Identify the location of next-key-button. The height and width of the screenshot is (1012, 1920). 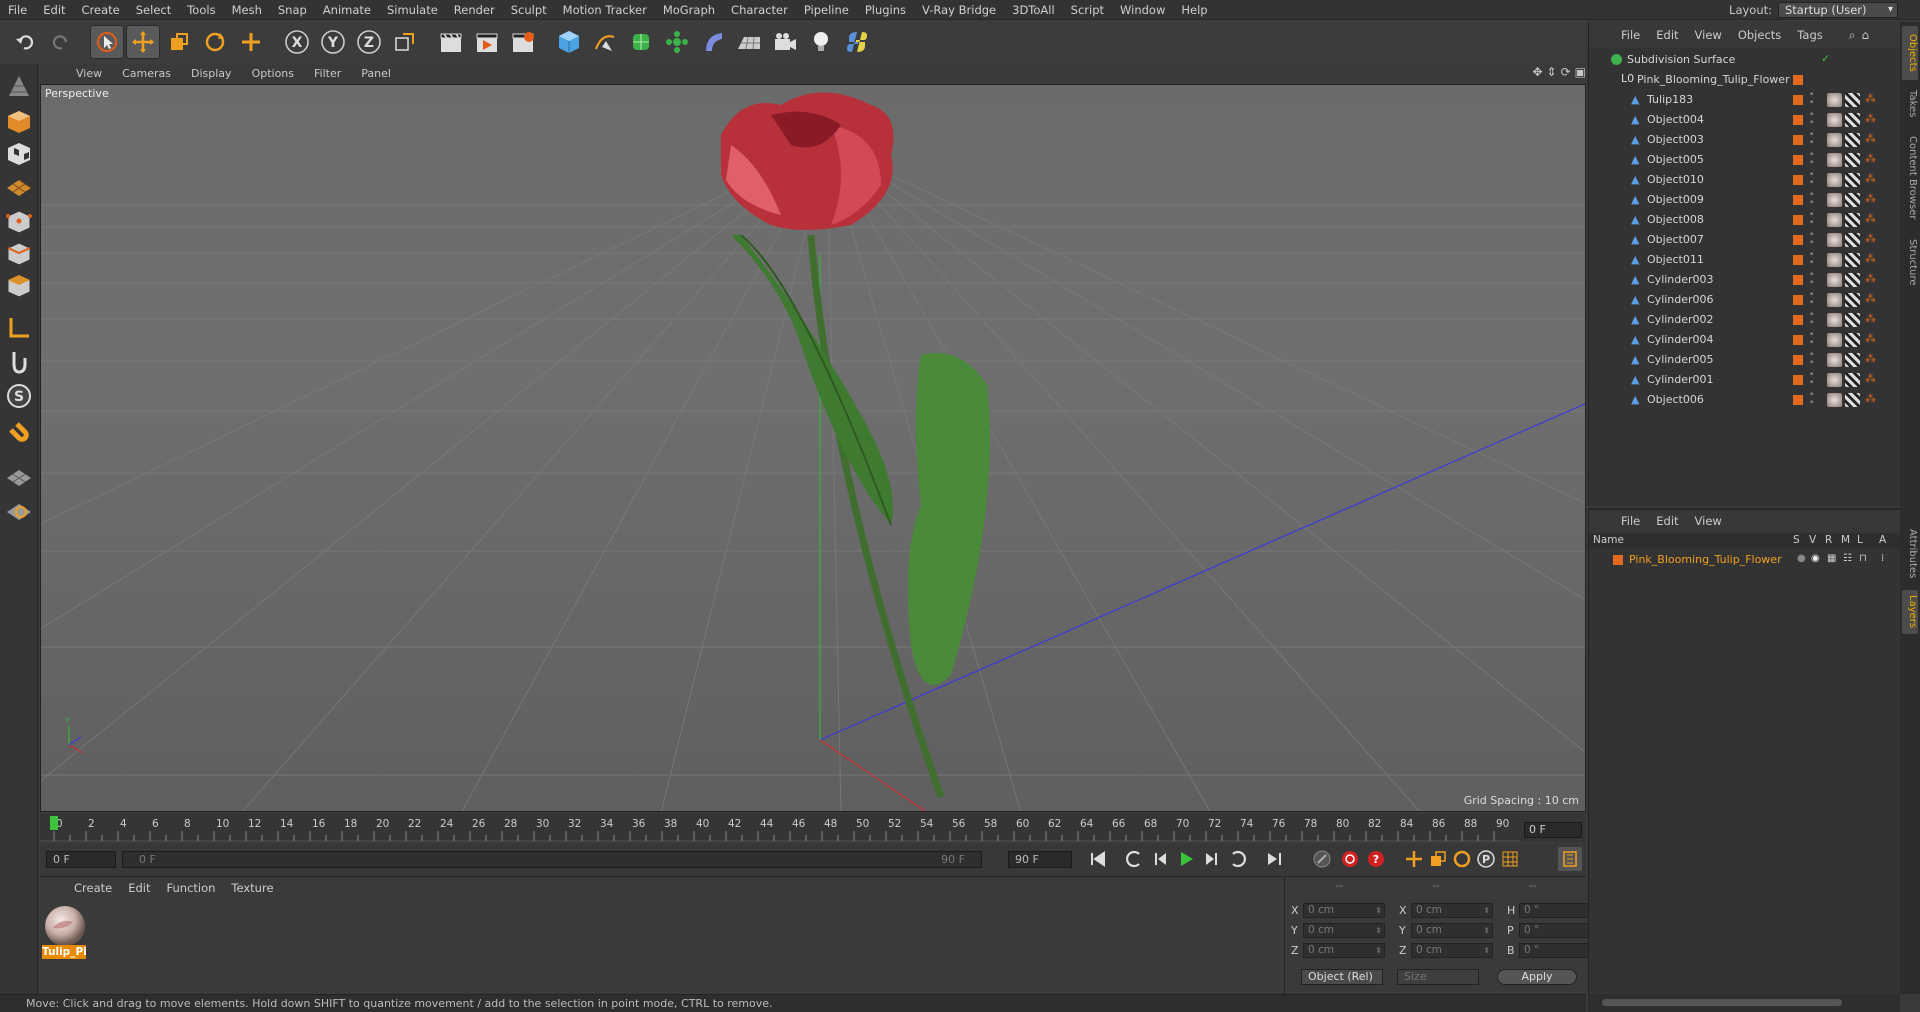
(1238, 859).